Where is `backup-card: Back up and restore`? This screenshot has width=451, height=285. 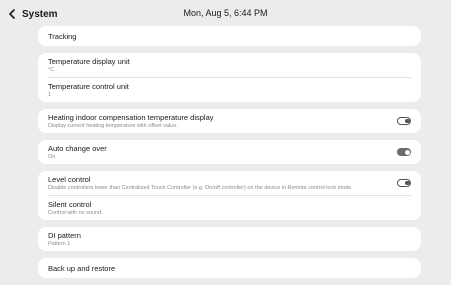 backup-card: Back up and restore is located at coordinates (229, 268).